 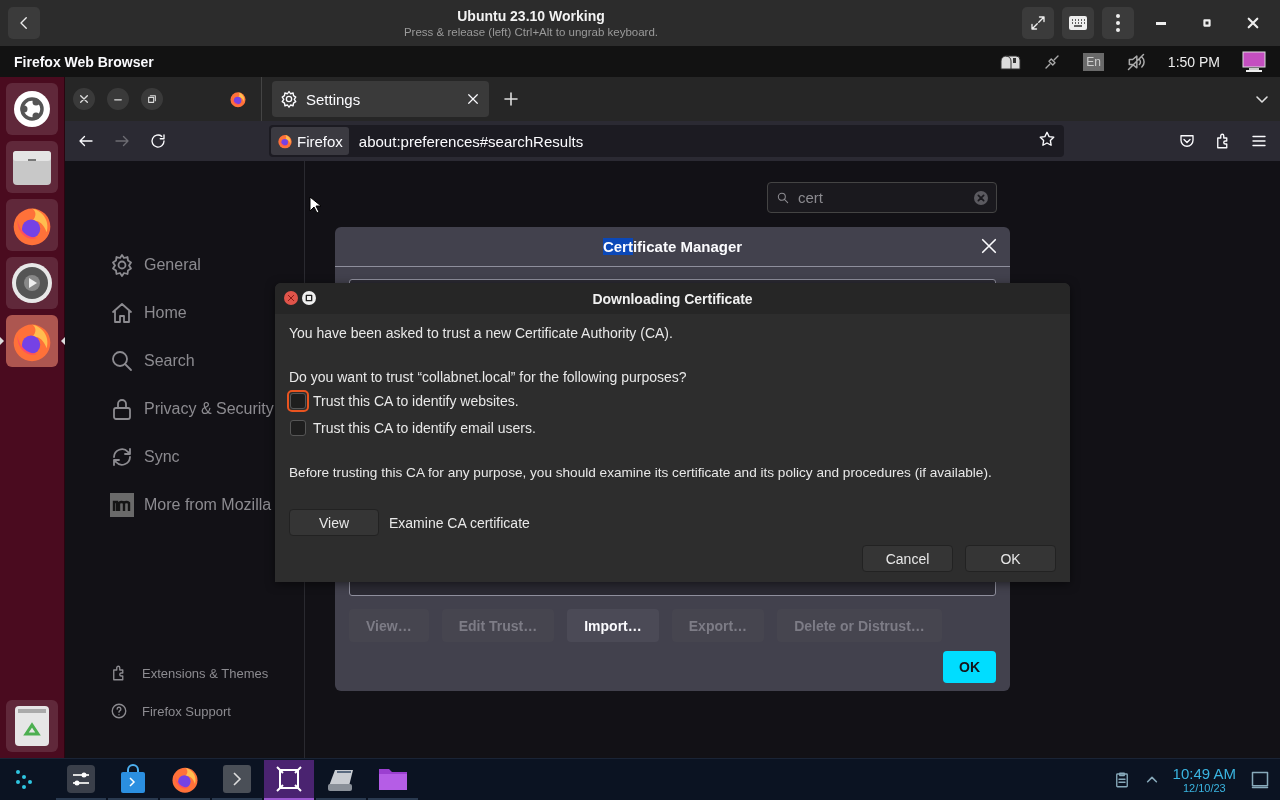 I want to click on advice-text: Before trusting this CA for any purpose, you should examine its certificate and its policy and procedures (if available)., so click(x=641, y=473).